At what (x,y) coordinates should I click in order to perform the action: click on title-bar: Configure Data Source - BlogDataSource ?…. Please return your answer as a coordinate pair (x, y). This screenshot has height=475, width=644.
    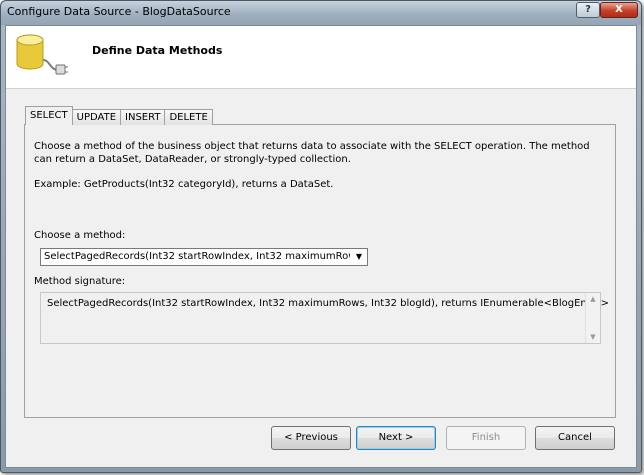
    Looking at the image, I should click on (321, 13).